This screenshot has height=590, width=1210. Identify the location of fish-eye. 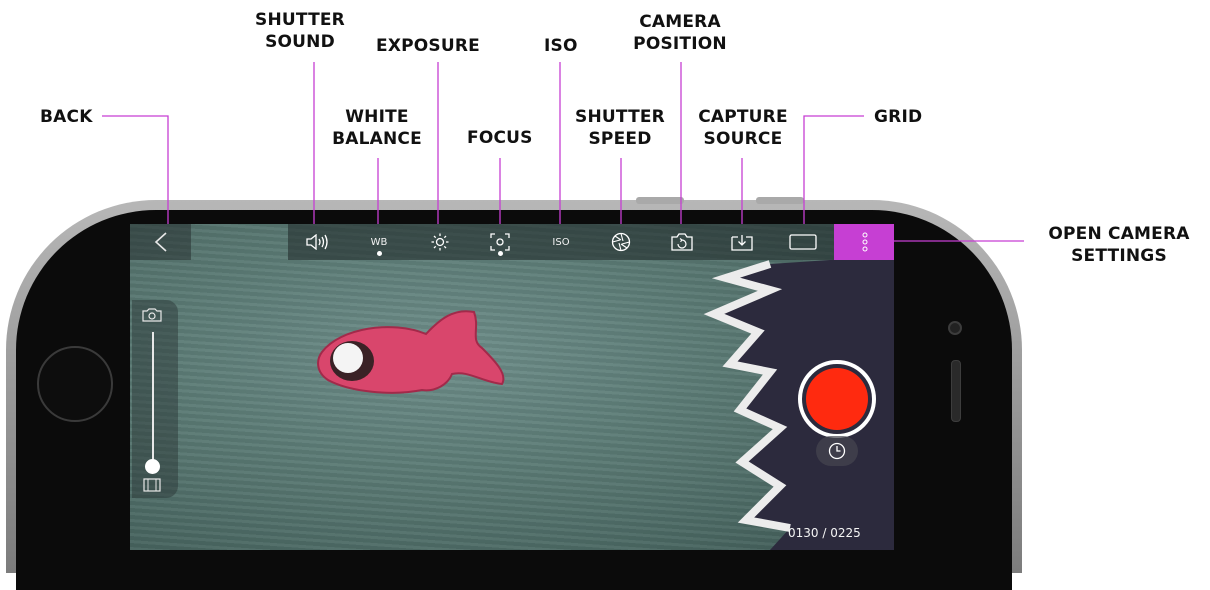
(348, 358).